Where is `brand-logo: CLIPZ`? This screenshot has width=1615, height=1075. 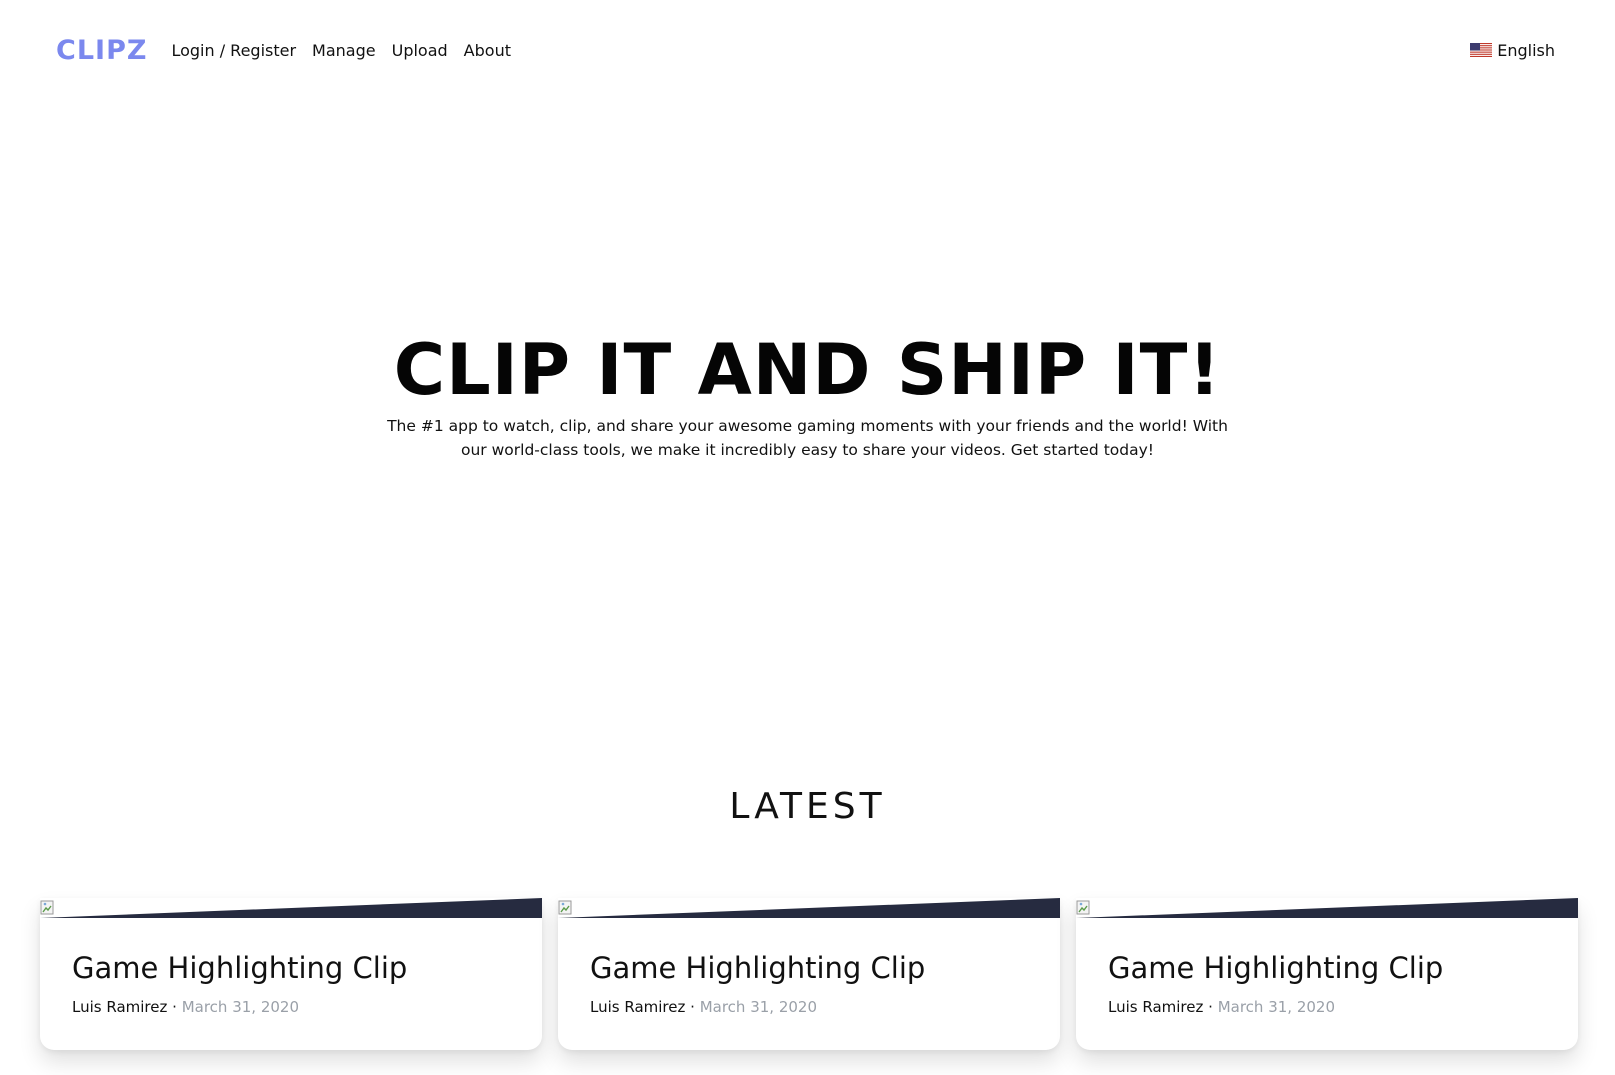 brand-logo: CLIPZ is located at coordinates (101, 50).